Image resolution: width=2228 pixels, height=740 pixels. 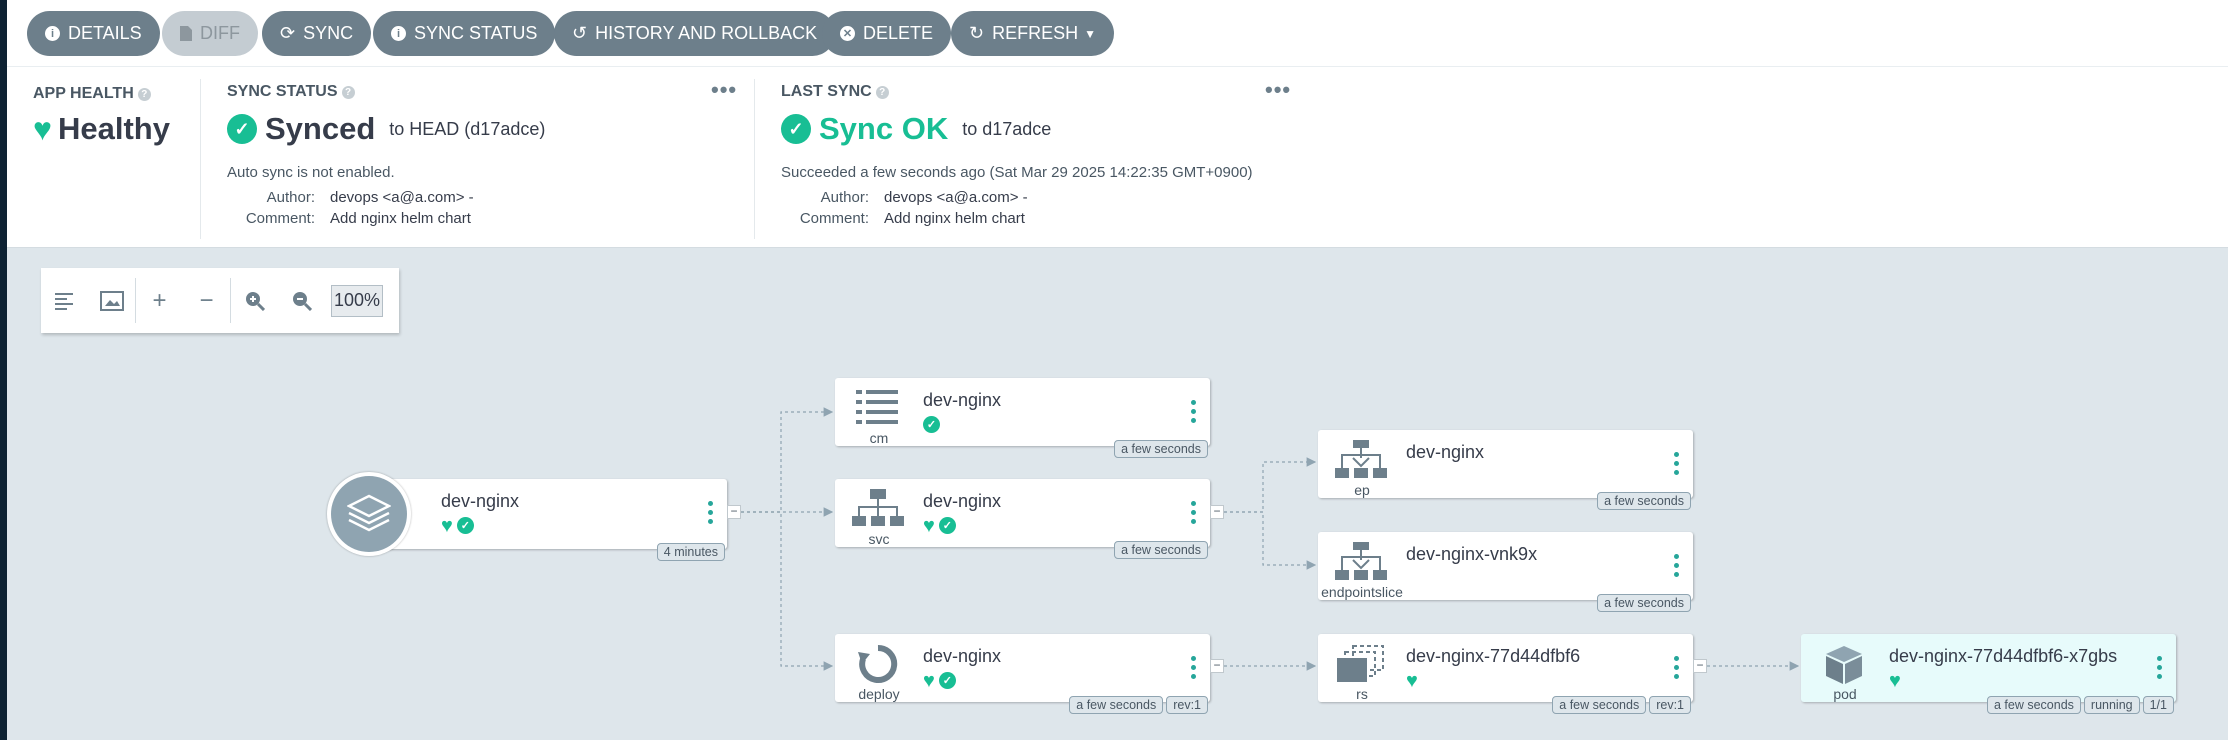 I want to click on ep-node: ep dev-nginx a few seconds, so click(x=1505, y=470).